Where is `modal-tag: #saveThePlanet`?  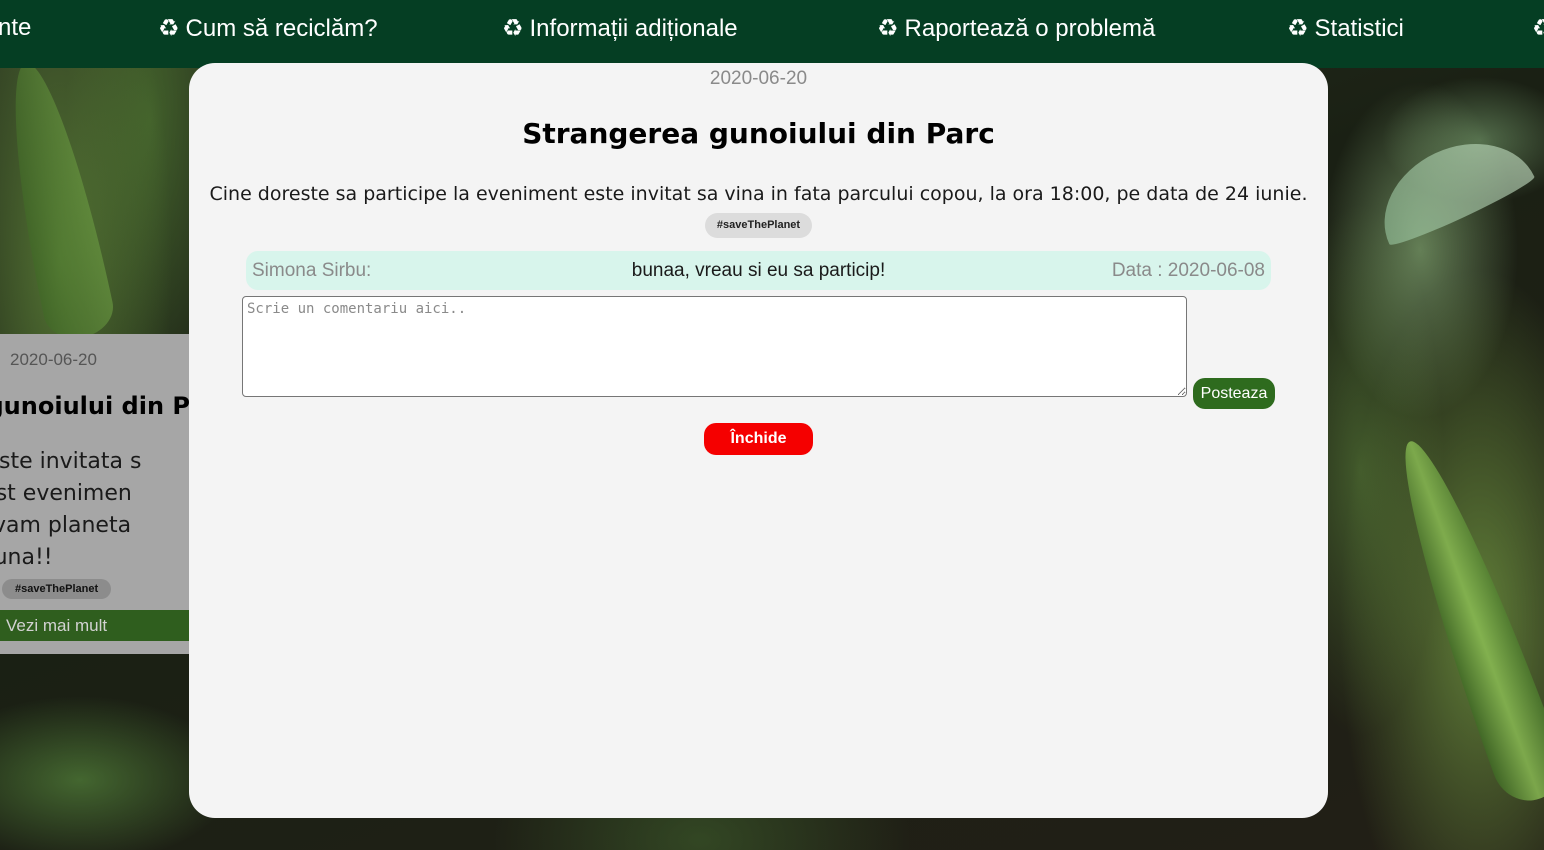
modal-tag: #saveThePlanet is located at coordinates (758, 225).